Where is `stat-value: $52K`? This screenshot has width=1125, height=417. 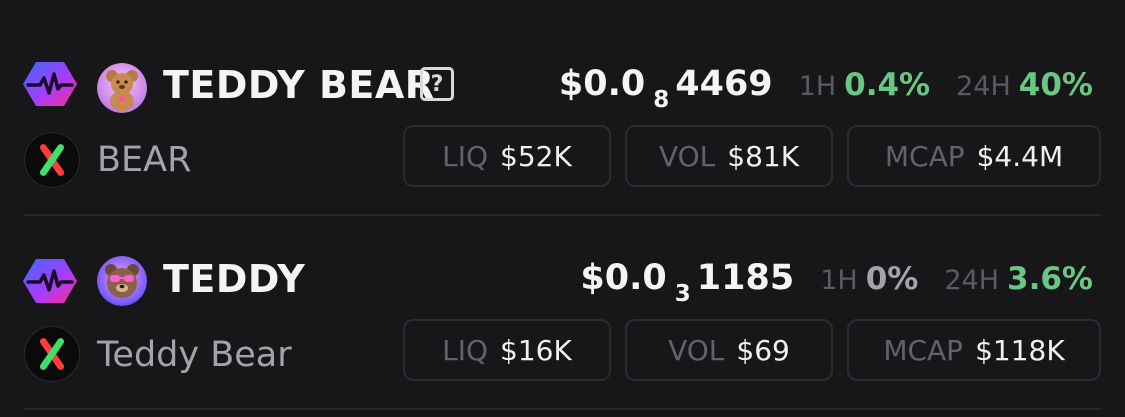 stat-value: $52K is located at coordinates (536, 156).